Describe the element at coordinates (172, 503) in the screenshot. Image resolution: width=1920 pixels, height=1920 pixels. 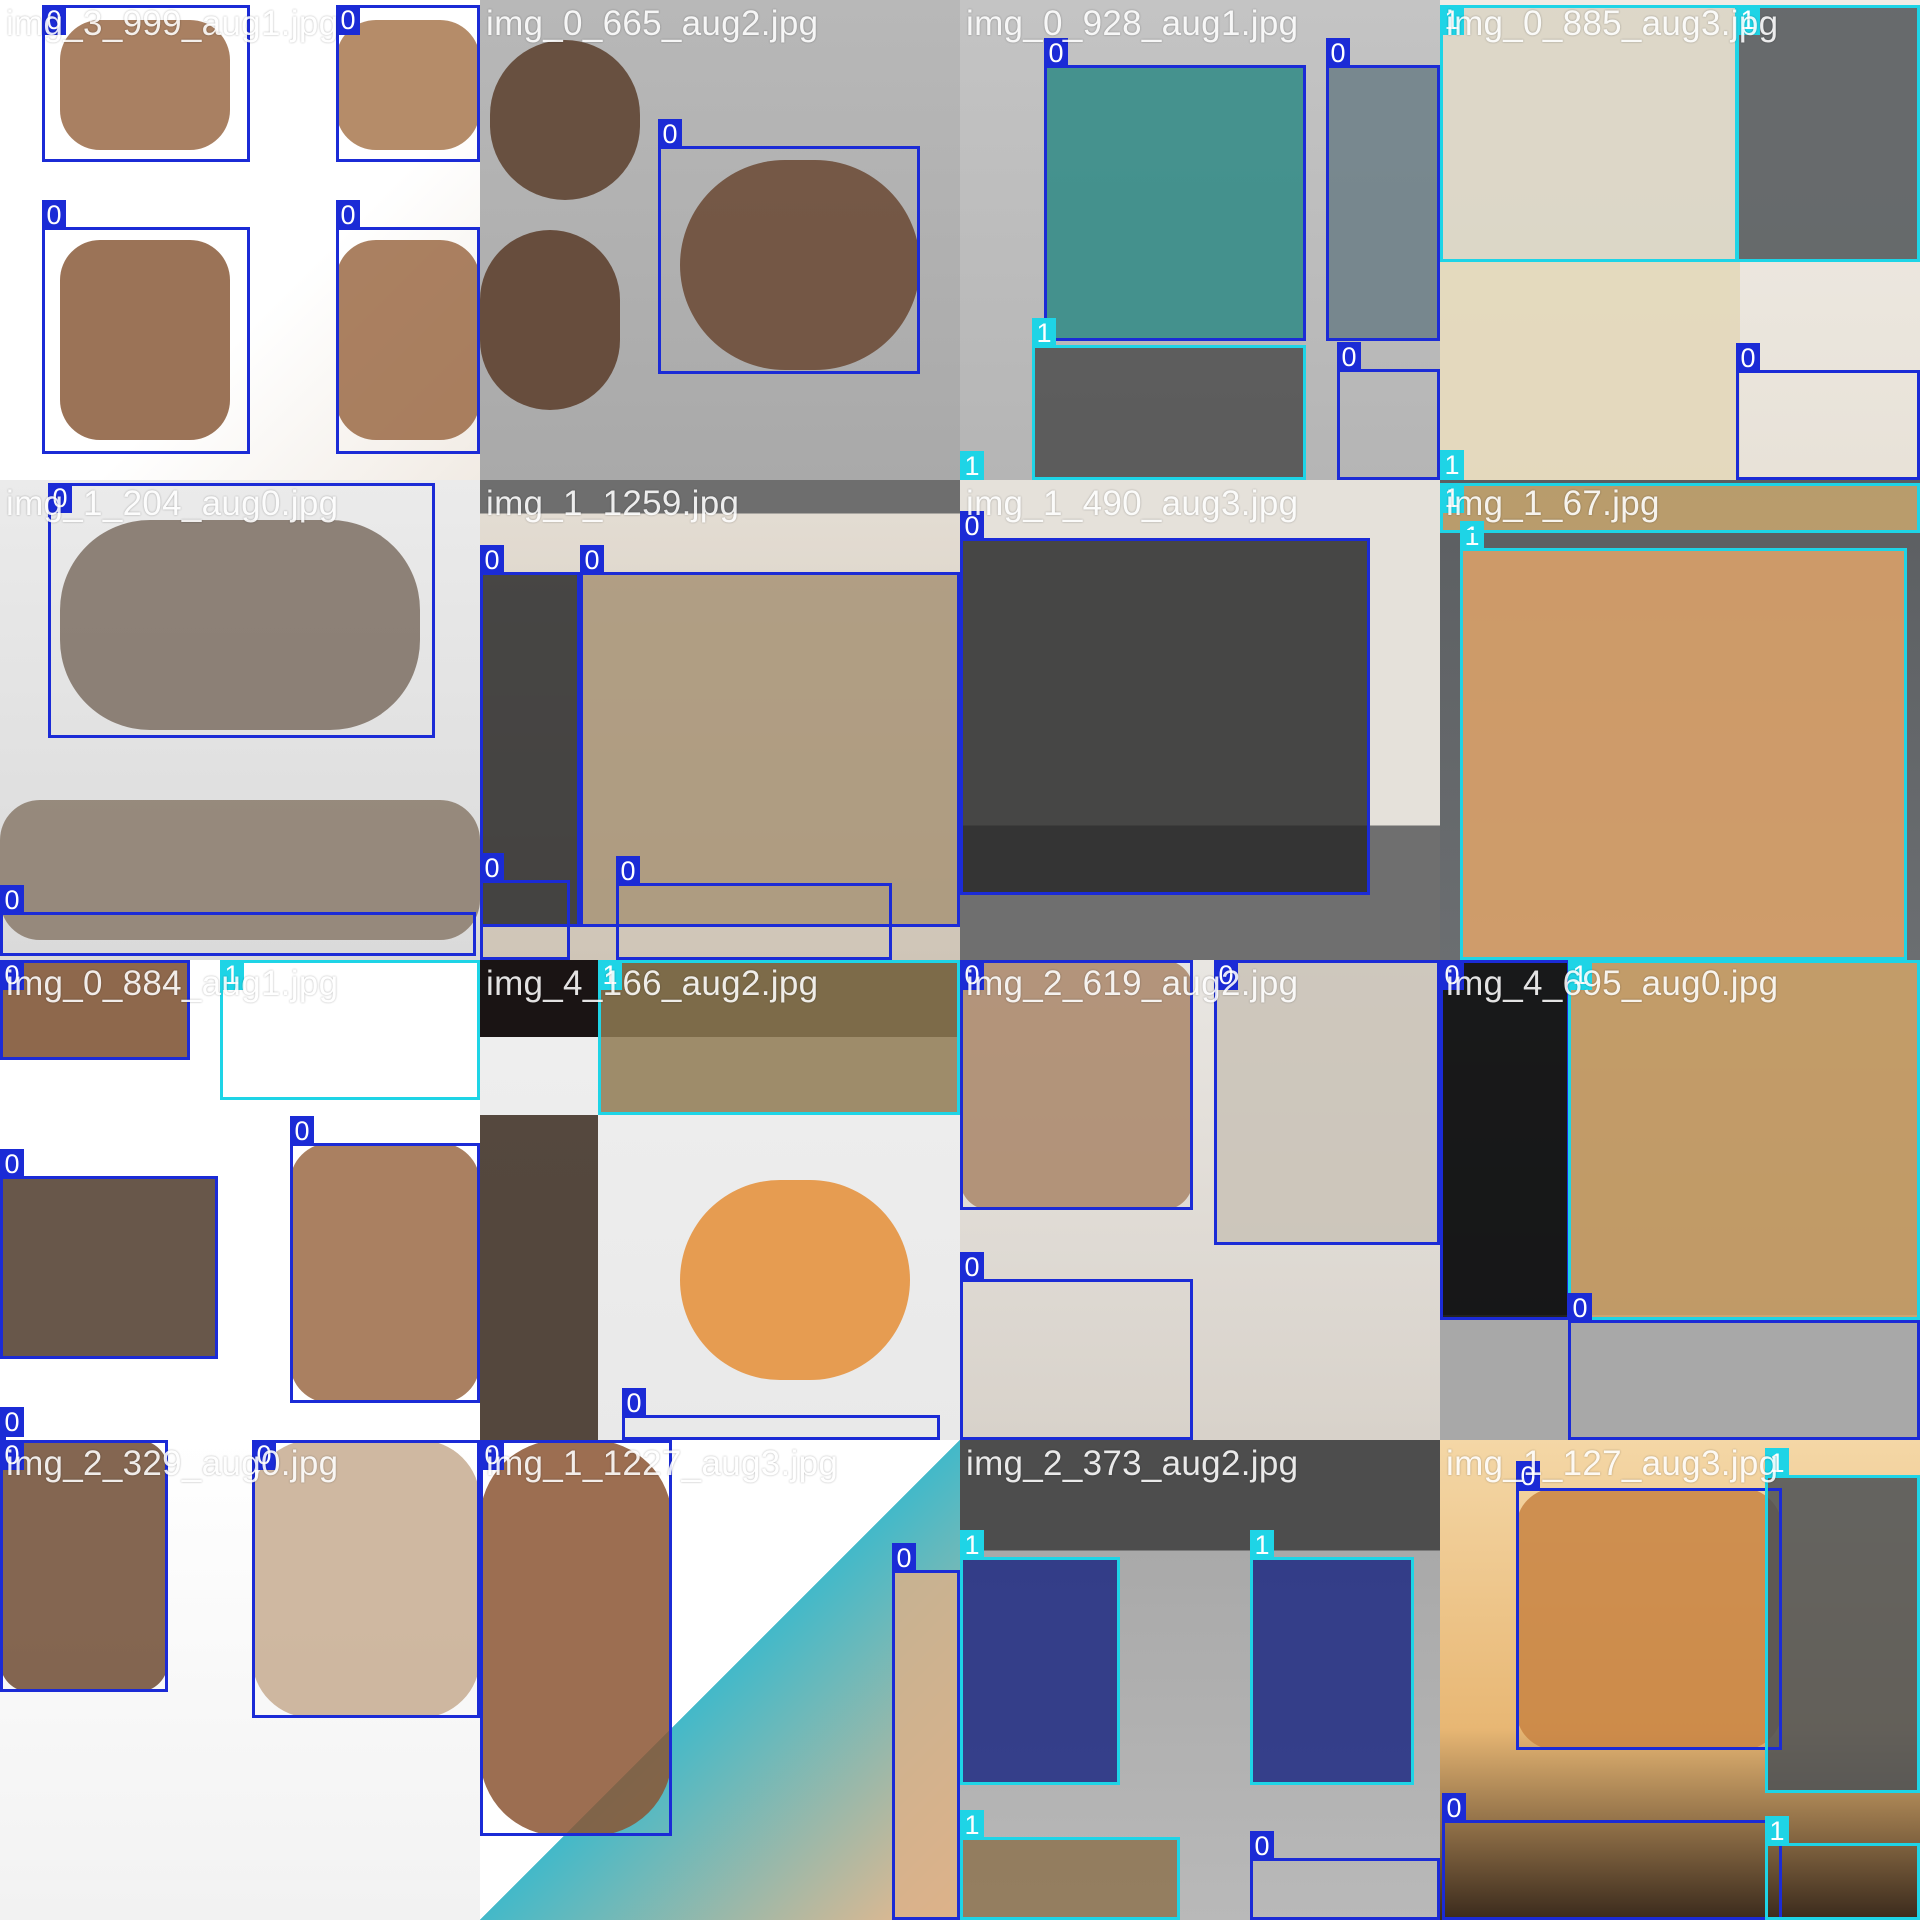
I see `tile-filename: img_1_204_aug0.jpg` at that location.